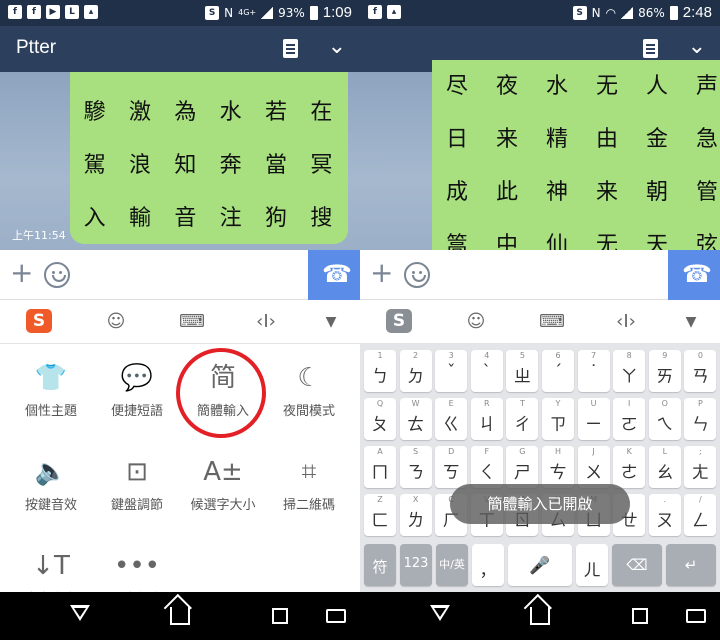  I want to click on zhuyin-key: .ㄡ, so click(664, 515).